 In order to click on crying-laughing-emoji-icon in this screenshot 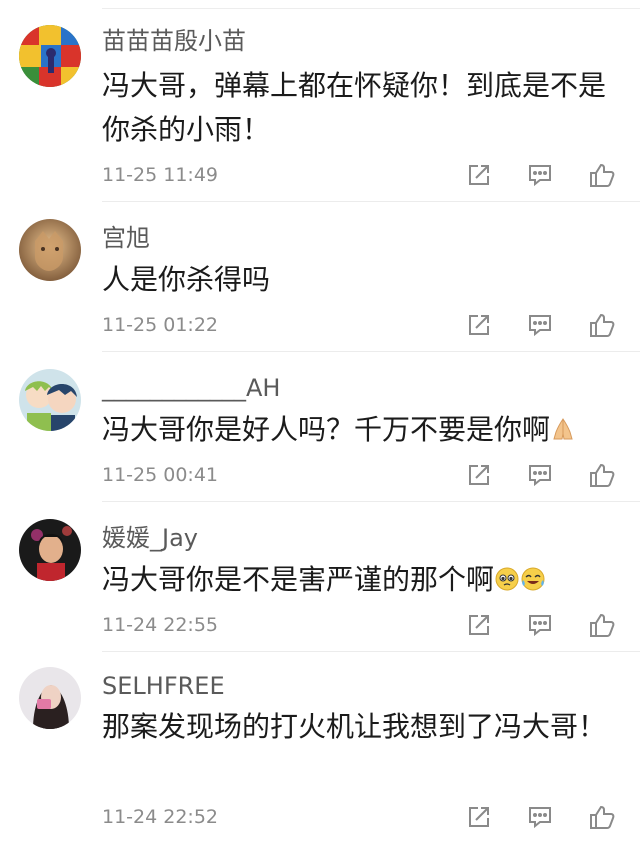, I will do `click(533, 576)`.